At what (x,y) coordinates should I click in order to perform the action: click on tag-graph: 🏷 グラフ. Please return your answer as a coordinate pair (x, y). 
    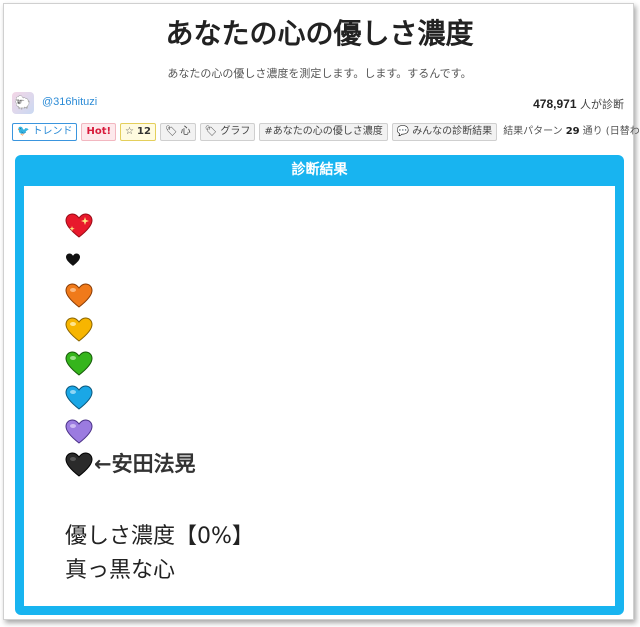
    Looking at the image, I should click on (227, 132).